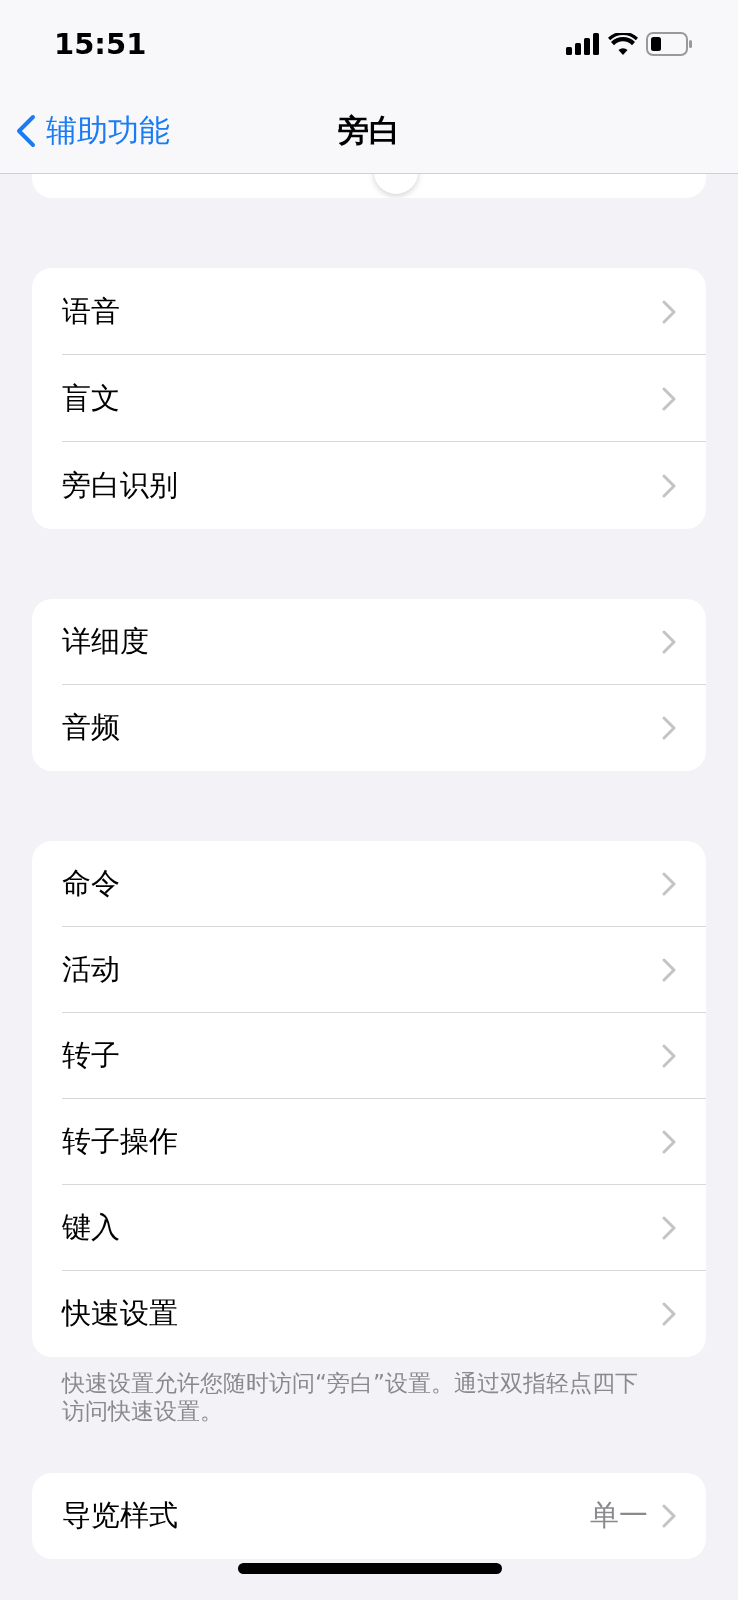  Describe the element at coordinates (120, 485) in the screenshot. I see `row-label: 旁白识别` at that location.